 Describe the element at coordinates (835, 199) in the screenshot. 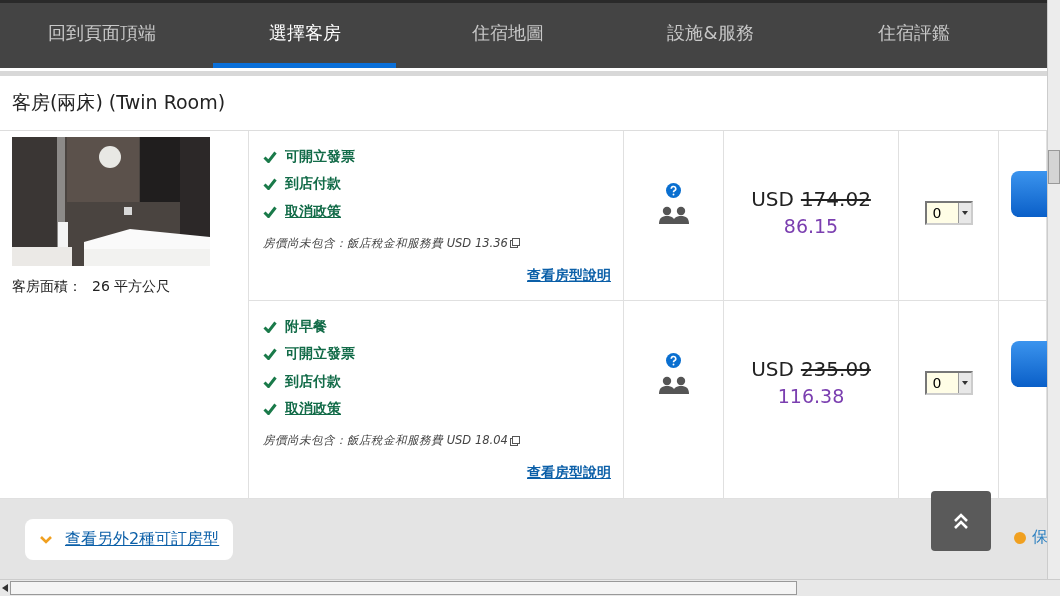

I see `original-price: 174.02` at that location.